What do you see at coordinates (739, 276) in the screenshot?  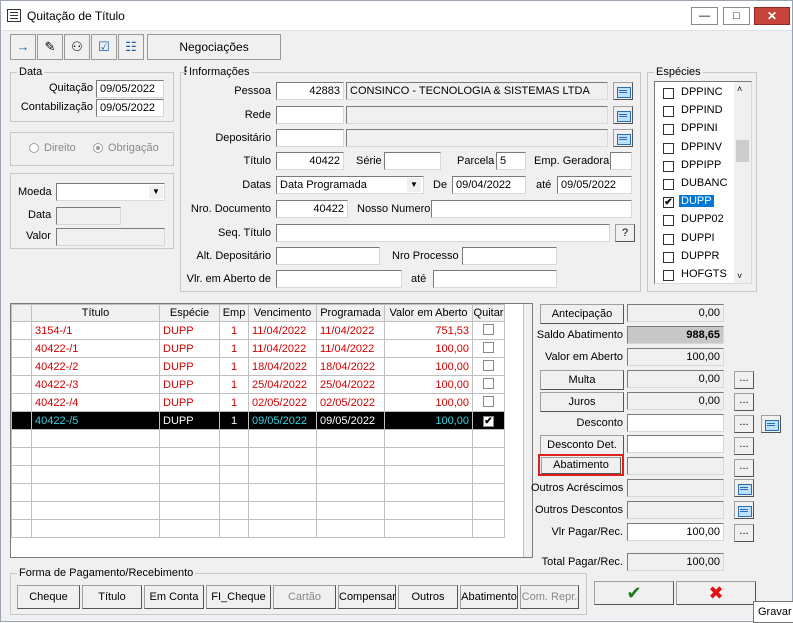 I see `chevron-down-icon: ˅` at bounding box center [739, 276].